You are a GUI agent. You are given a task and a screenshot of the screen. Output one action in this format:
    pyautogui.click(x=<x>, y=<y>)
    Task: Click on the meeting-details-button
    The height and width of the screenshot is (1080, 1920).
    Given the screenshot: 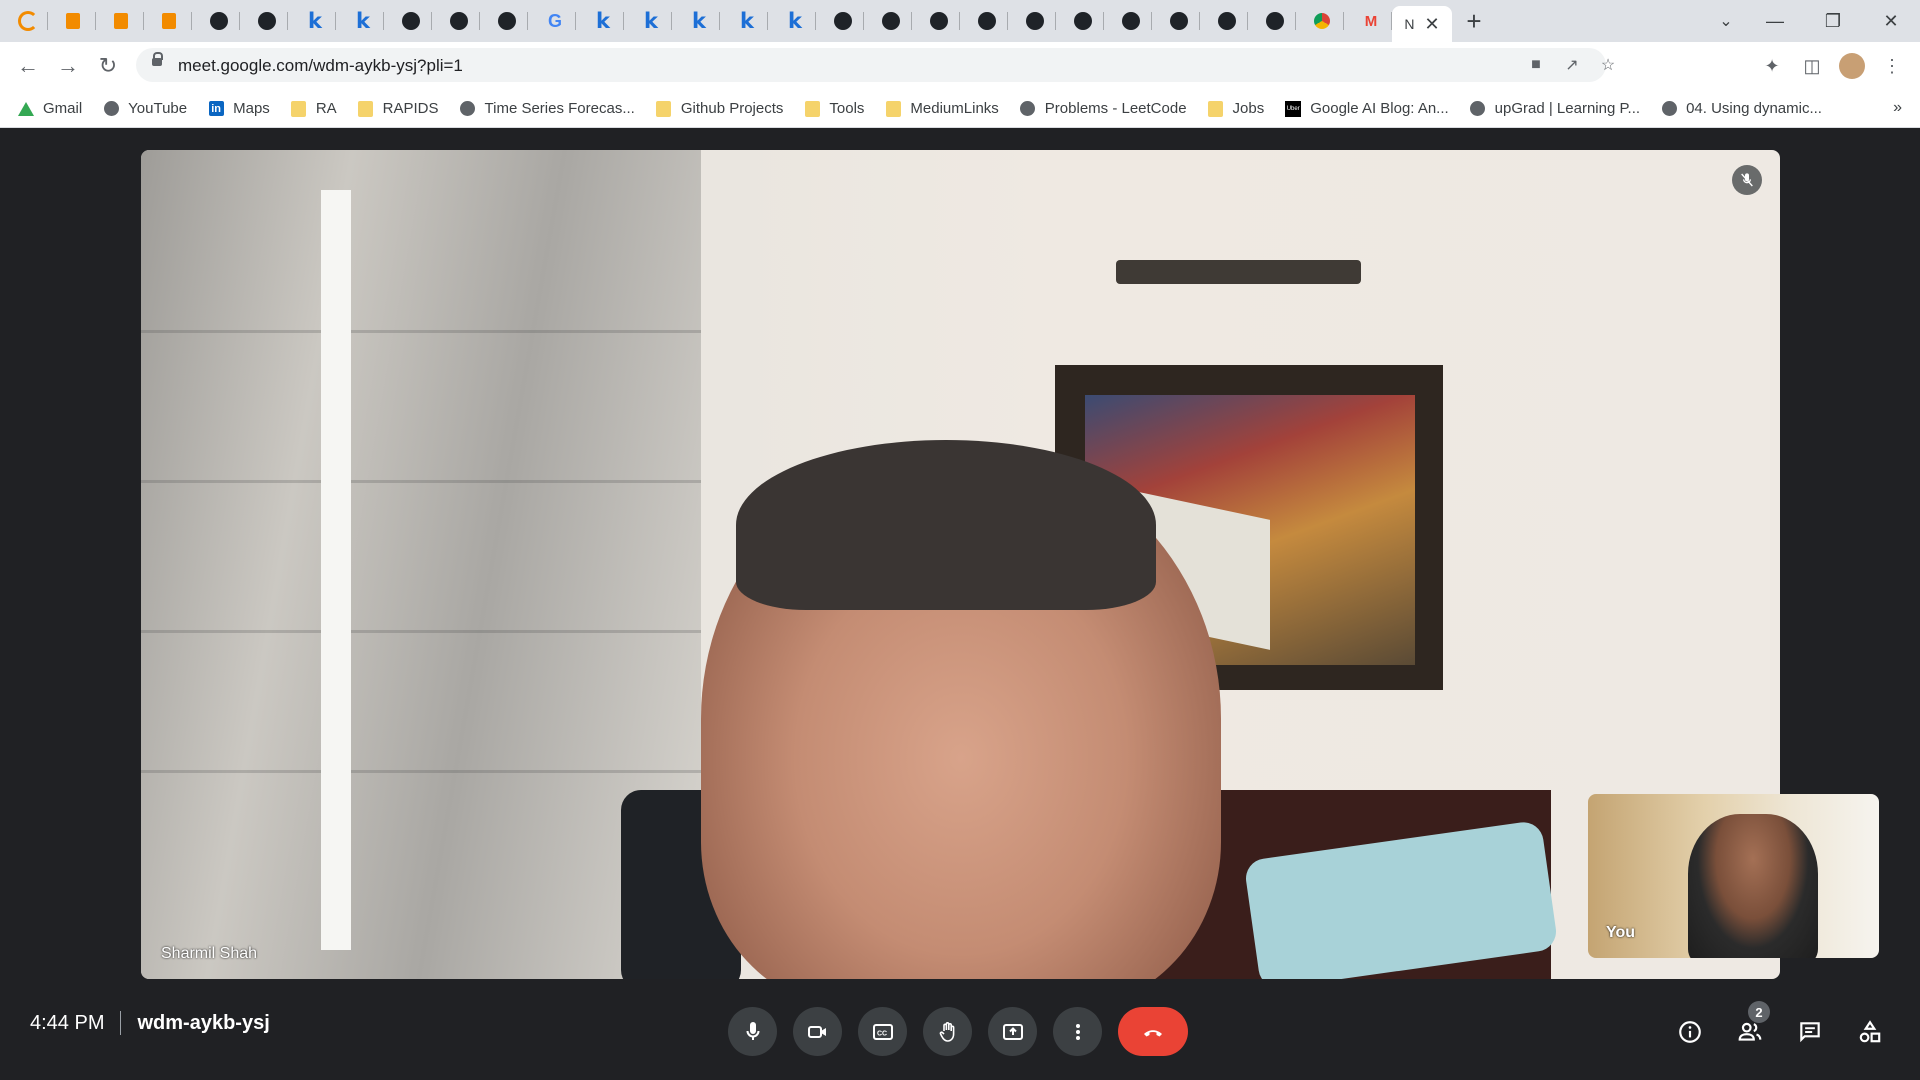 What is the action you would take?
    pyautogui.click(x=1690, y=1031)
    